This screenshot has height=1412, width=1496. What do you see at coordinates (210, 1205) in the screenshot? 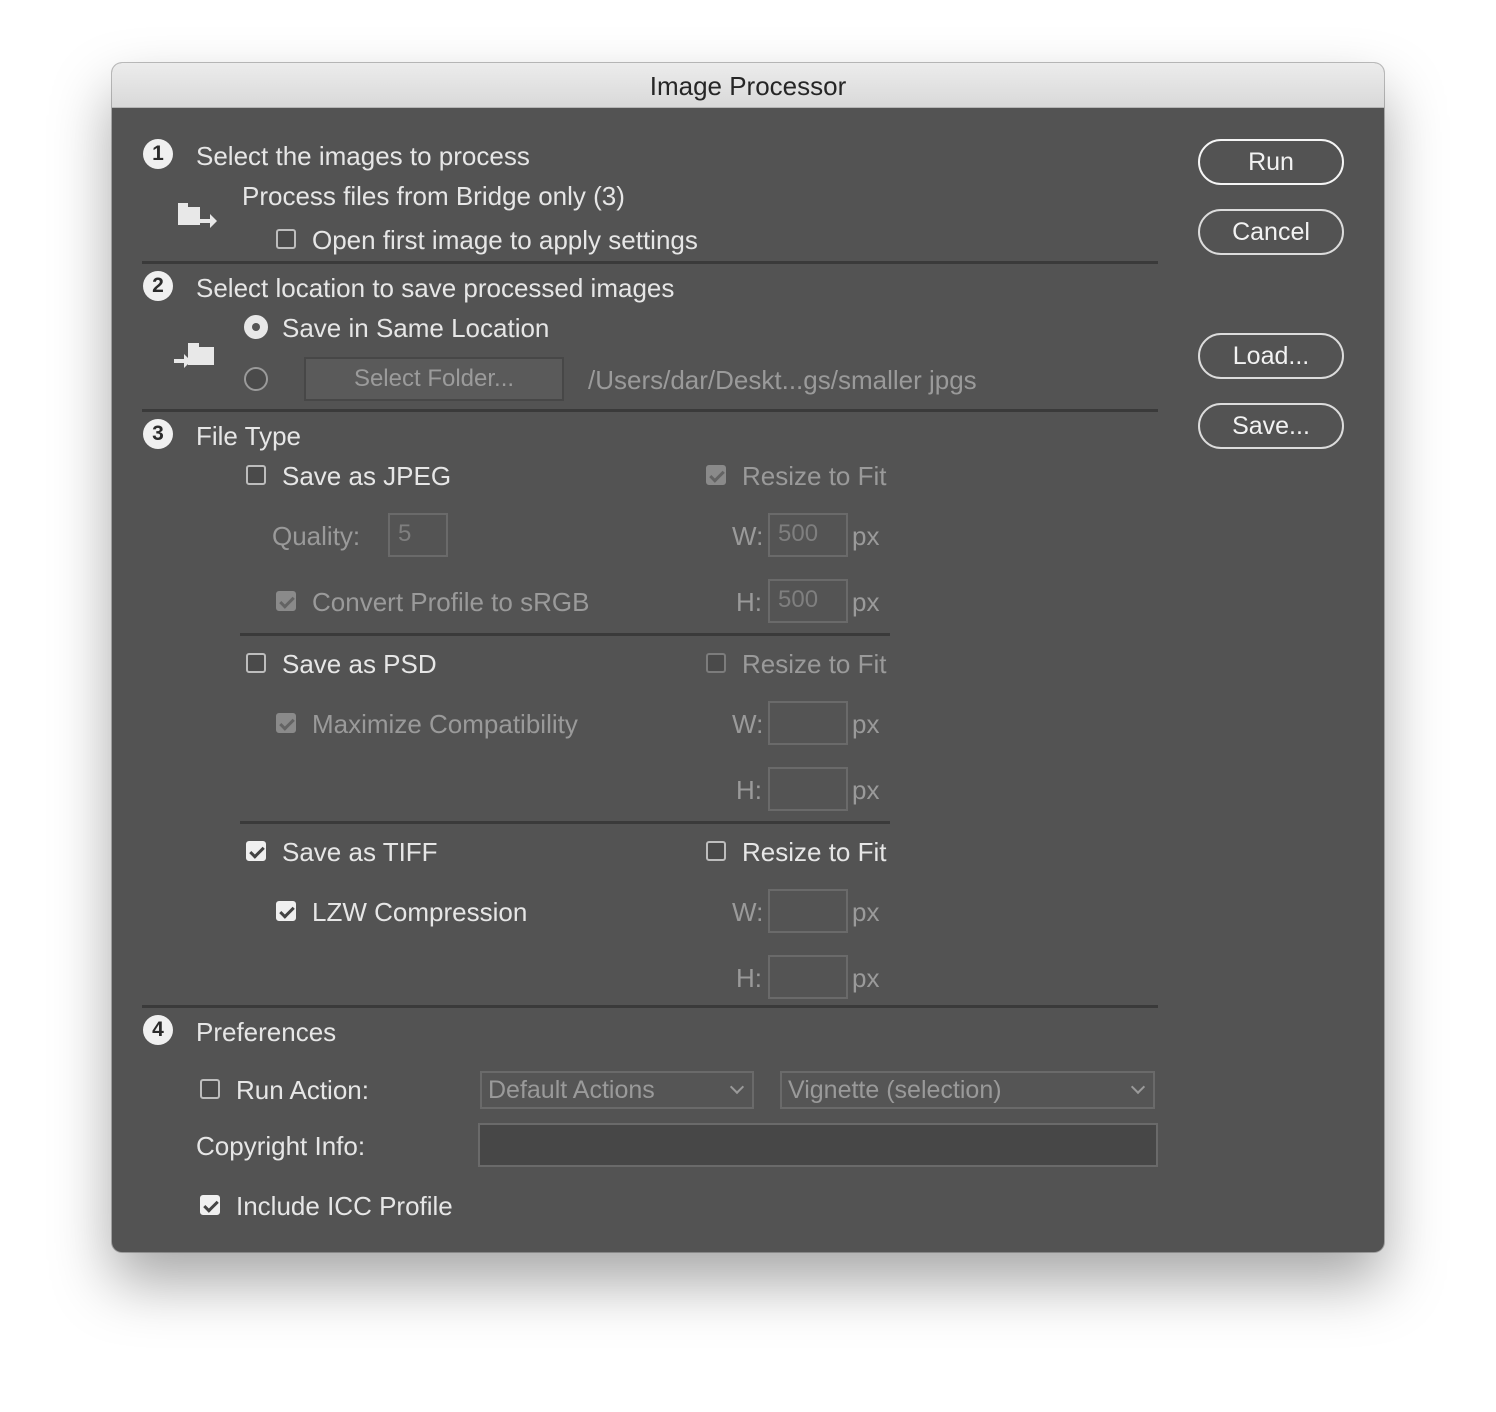
I see `include-icc-checkbox` at bounding box center [210, 1205].